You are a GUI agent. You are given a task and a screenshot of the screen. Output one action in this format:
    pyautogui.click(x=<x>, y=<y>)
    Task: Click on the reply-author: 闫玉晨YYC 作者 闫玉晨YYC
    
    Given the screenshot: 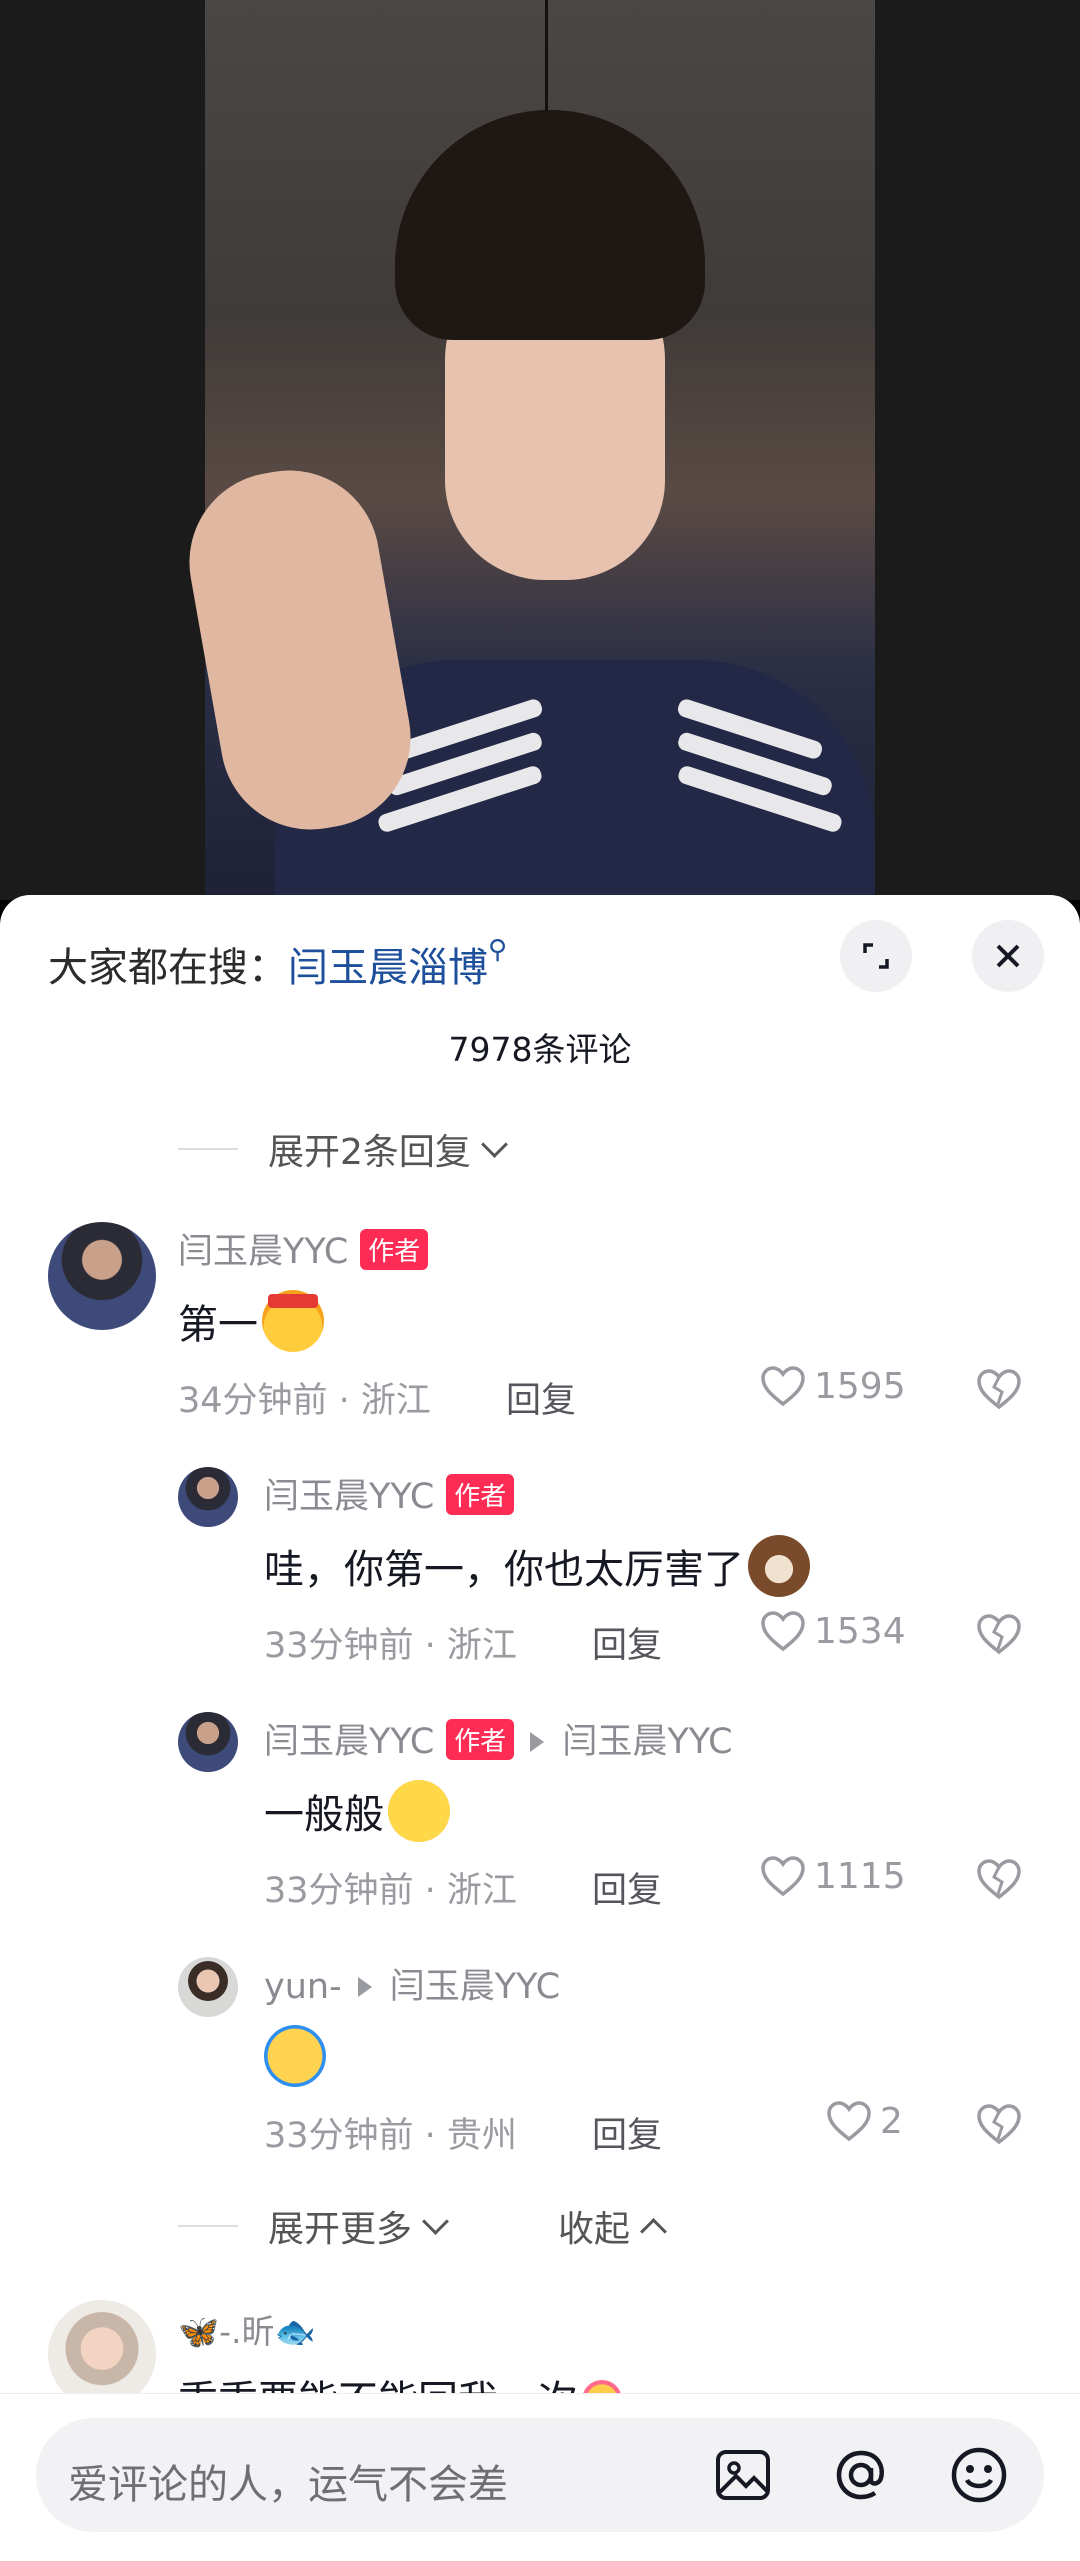 What is the action you would take?
    pyautogui.click(x=498, y=1738)
    